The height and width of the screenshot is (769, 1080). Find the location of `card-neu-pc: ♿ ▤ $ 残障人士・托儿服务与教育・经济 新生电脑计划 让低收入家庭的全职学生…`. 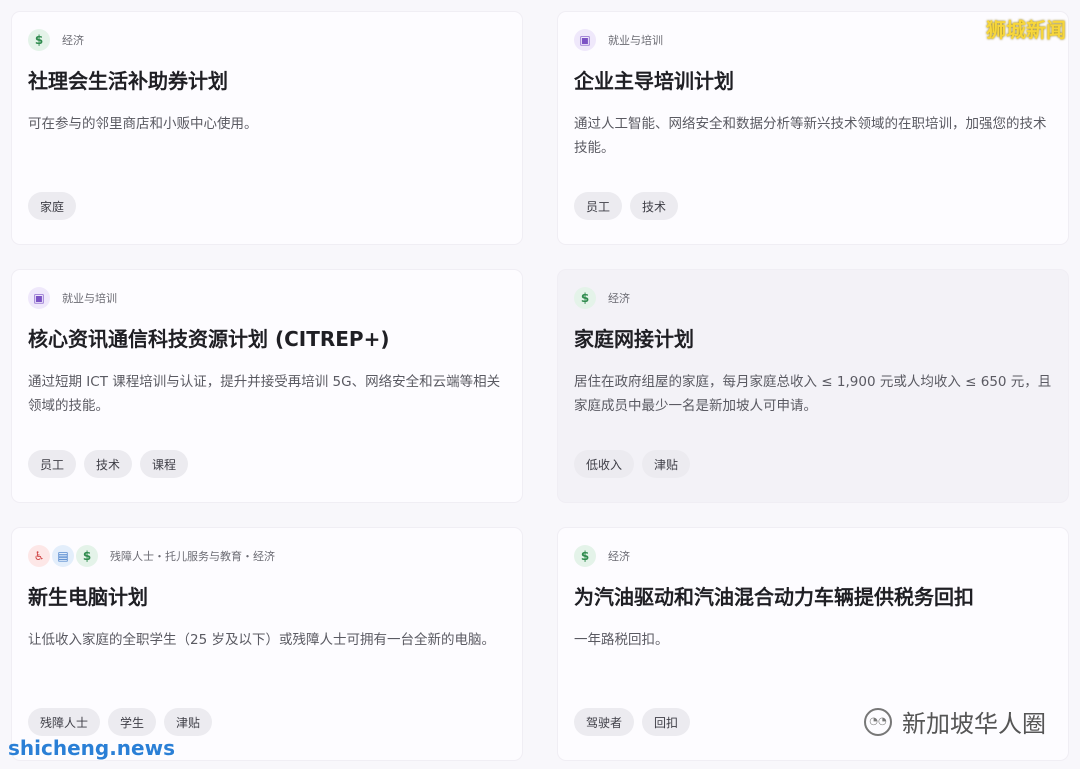

card-neu-pc: ♿ ▤ $ 残障人士・托儿服务与教育・经济 新生电脑计划 让低收入家庭的全职学生… is located at coordinates (267, 644).